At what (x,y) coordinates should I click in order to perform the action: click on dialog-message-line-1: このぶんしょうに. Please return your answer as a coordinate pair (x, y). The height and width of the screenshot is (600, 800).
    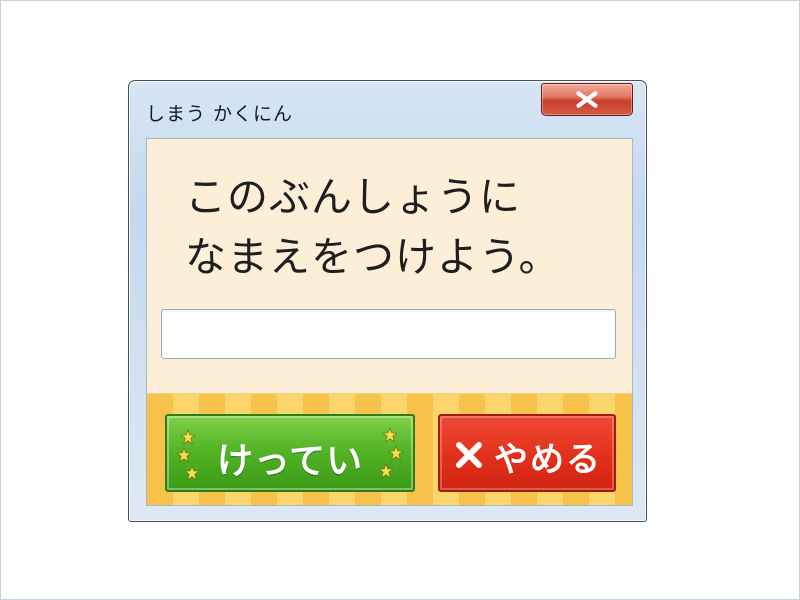
    Looking at the image, I should click on (353, 197).